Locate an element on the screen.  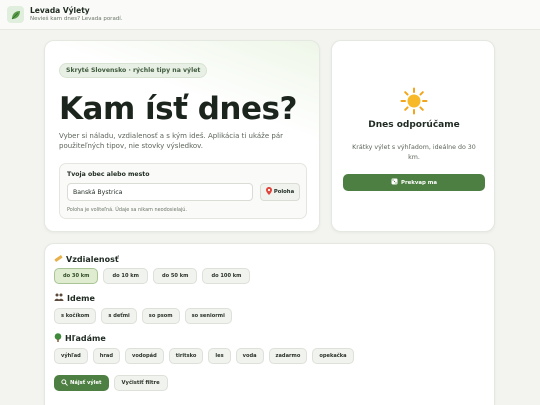
looking-chip-waterfall: vodopád is located at coordinates (144, 356).